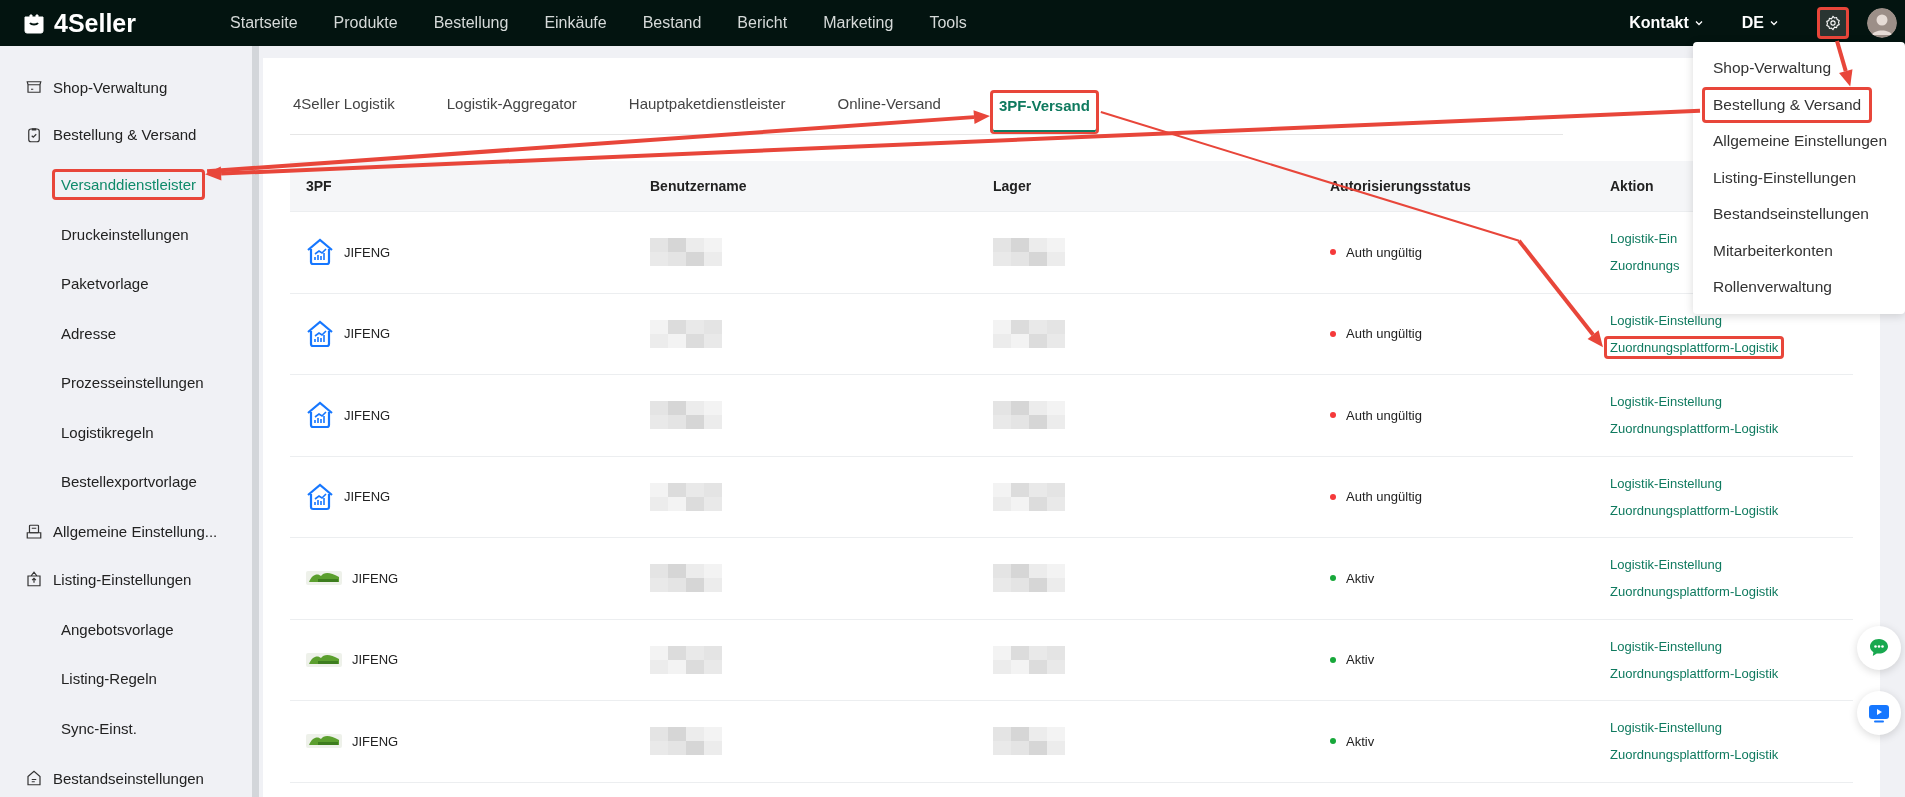 Image resolution: width=1905 pixels, height=797 pixels. Describe the element at coordinates (365, 23) in the screenshot. I see `nav-link: Produkte` at that location.